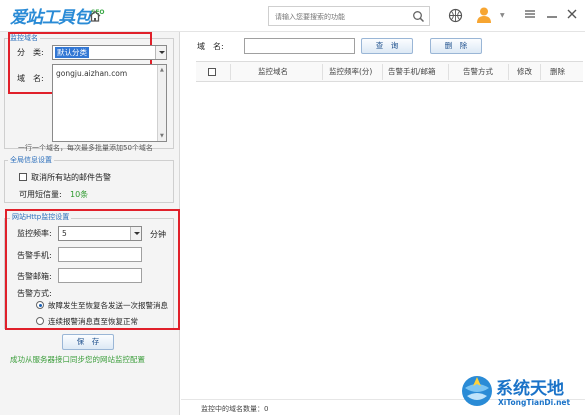 Image resolution: width=585 pixels, height=415 pixels. What do you see at coordinates (162, 70) in the screenshot?
I see `scroll-up-icon: ▲` at bounding box center [162, 70].